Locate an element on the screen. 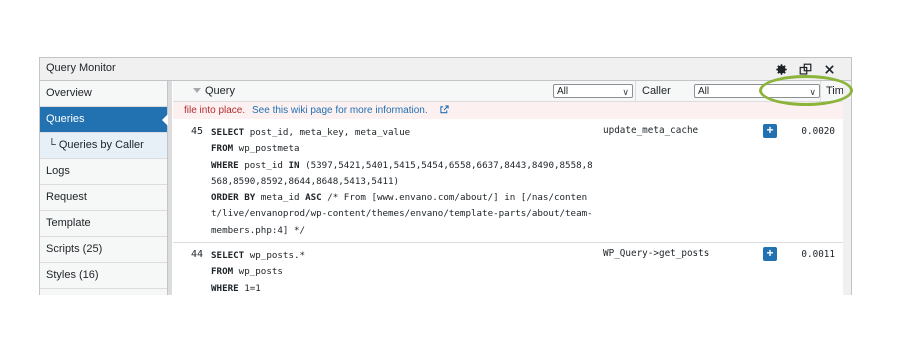 This screenshot has width=900, height=350. row-number: 44 is located at coordinates (196, 254).